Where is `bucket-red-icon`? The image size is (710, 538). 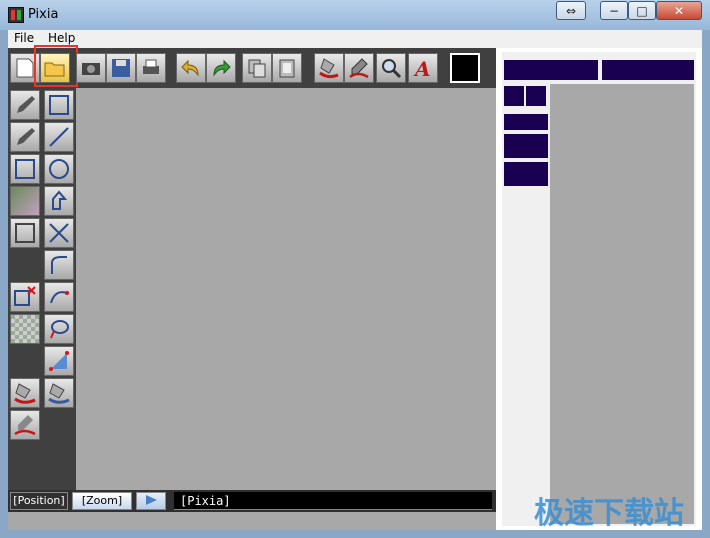 bucket-red-icon is located at coordinates (25, 393).